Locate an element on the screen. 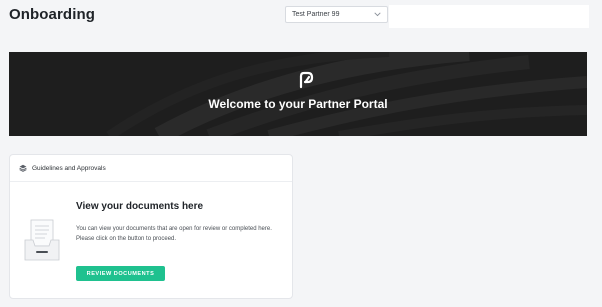 The height and width of the screenshot is (307, 602). partner-select: Test Partner 99 is located at coordinates (336, 14).